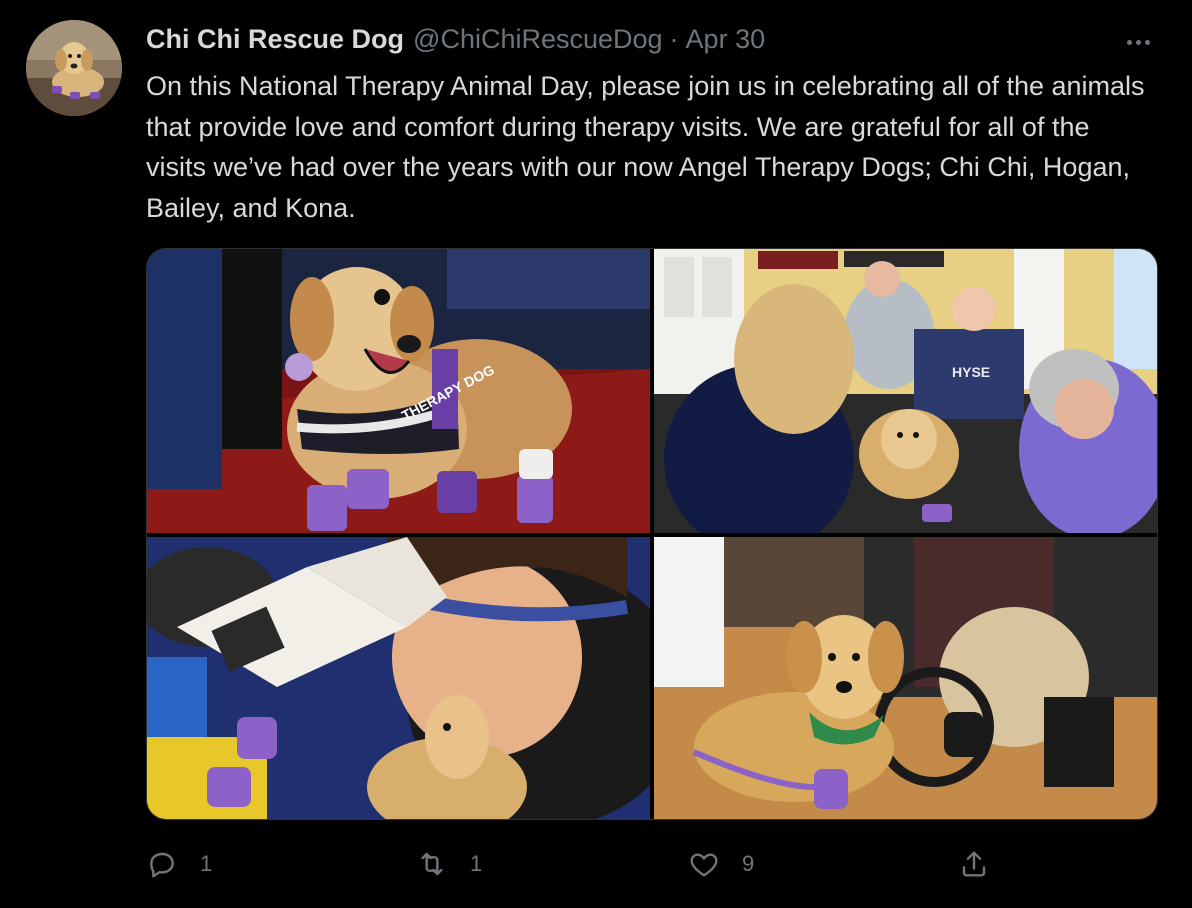 This screenshot has height=908, width=1192. What do you see at coordinates (538, 39) in the screenshot?
I see `author-handle: @ChiChiRescueDog` at bounding box center [538, 39].